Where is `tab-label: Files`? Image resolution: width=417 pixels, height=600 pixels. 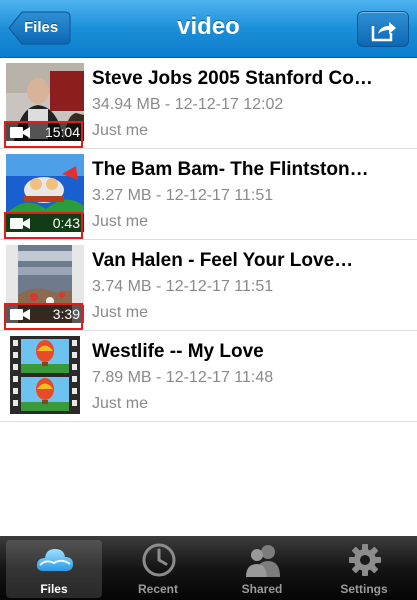
tab-label: Files is located at coordinates (54, 589).